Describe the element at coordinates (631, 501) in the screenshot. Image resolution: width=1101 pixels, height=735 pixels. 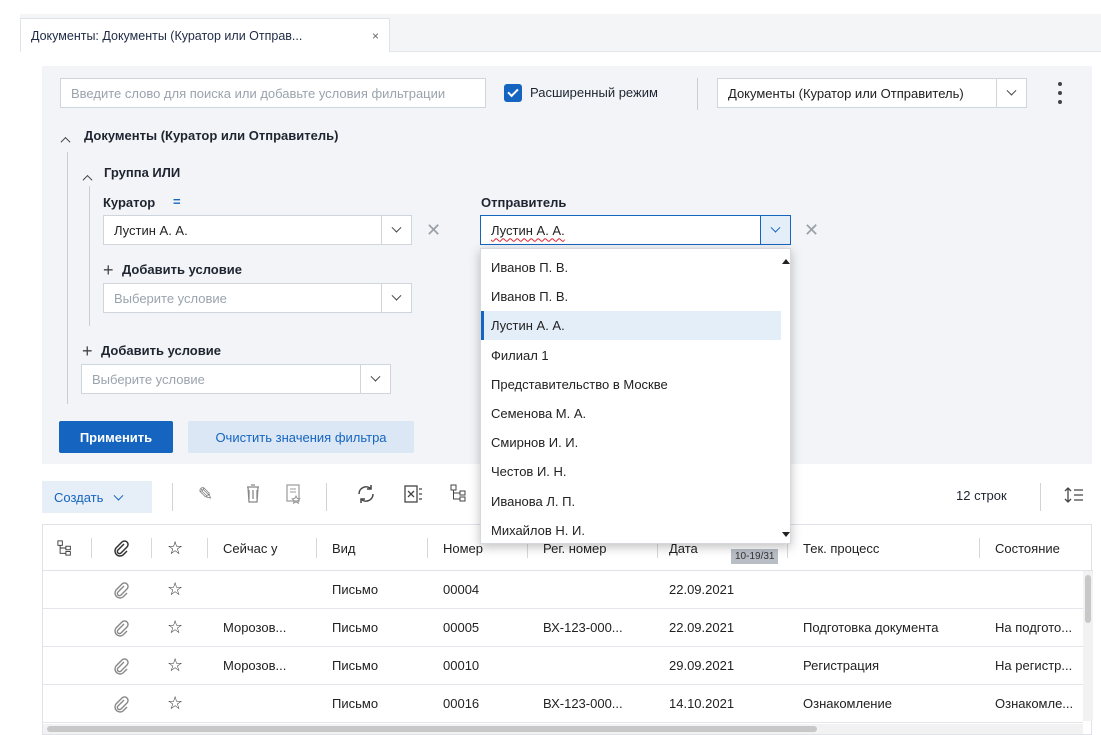
I see `dropdown-option: Иванова Л. П.` at that location.